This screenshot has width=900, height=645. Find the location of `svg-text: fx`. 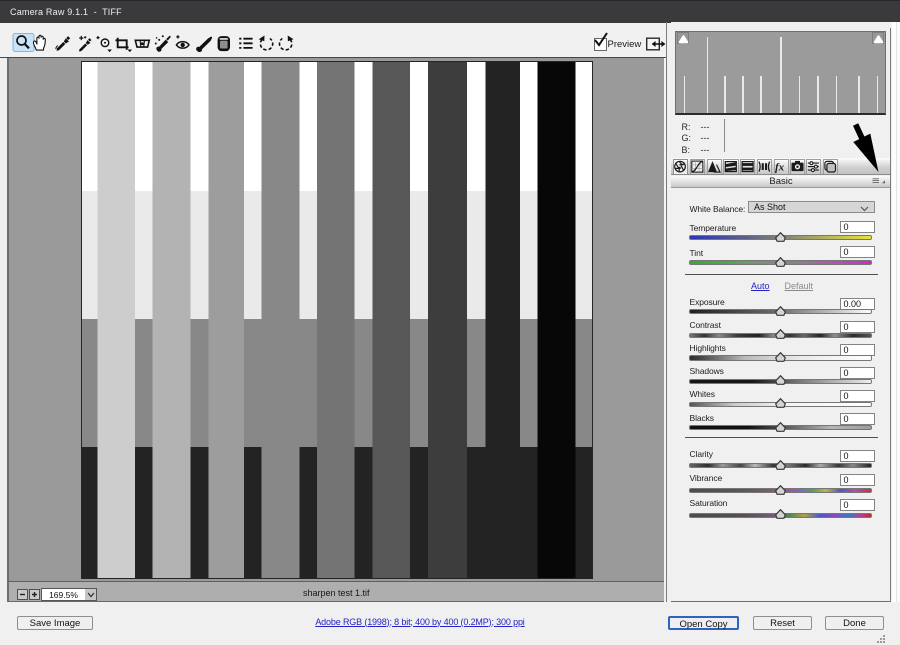

svg-text: fx is located at coordinates (780, 167).